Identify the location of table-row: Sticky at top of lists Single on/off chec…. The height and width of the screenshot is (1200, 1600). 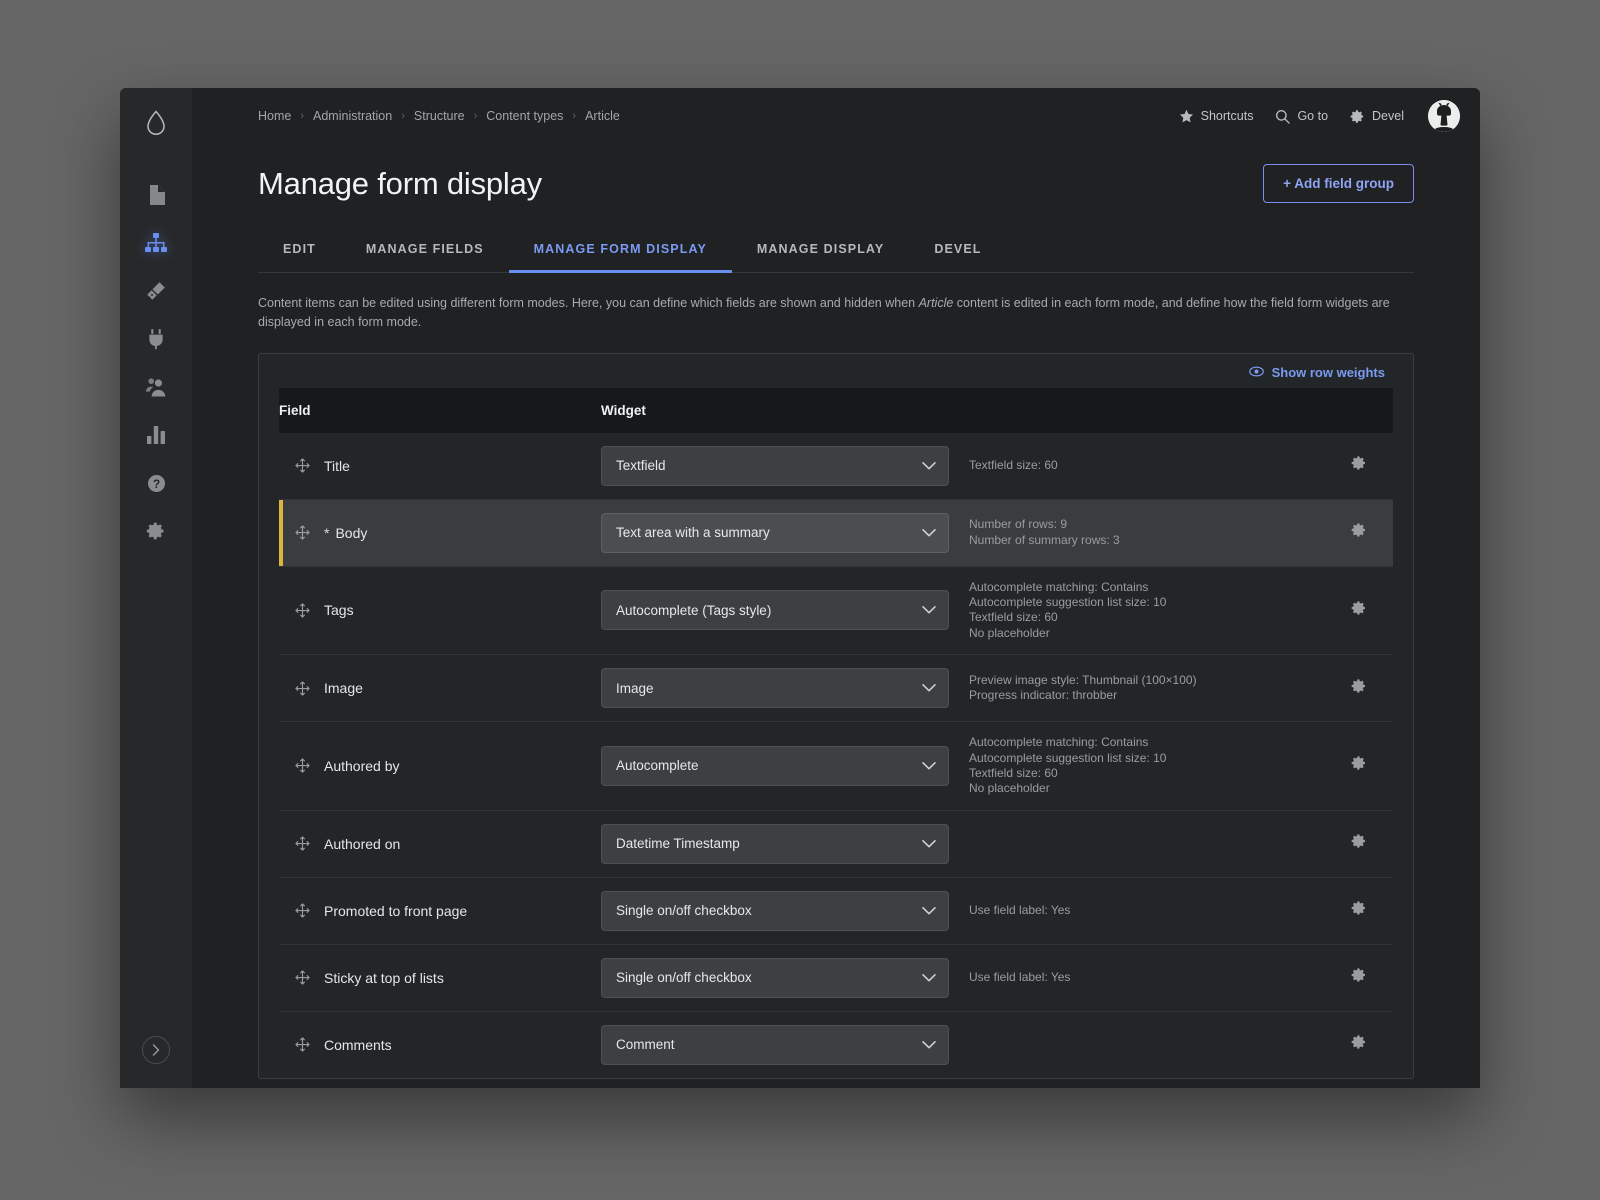
(836, 977).